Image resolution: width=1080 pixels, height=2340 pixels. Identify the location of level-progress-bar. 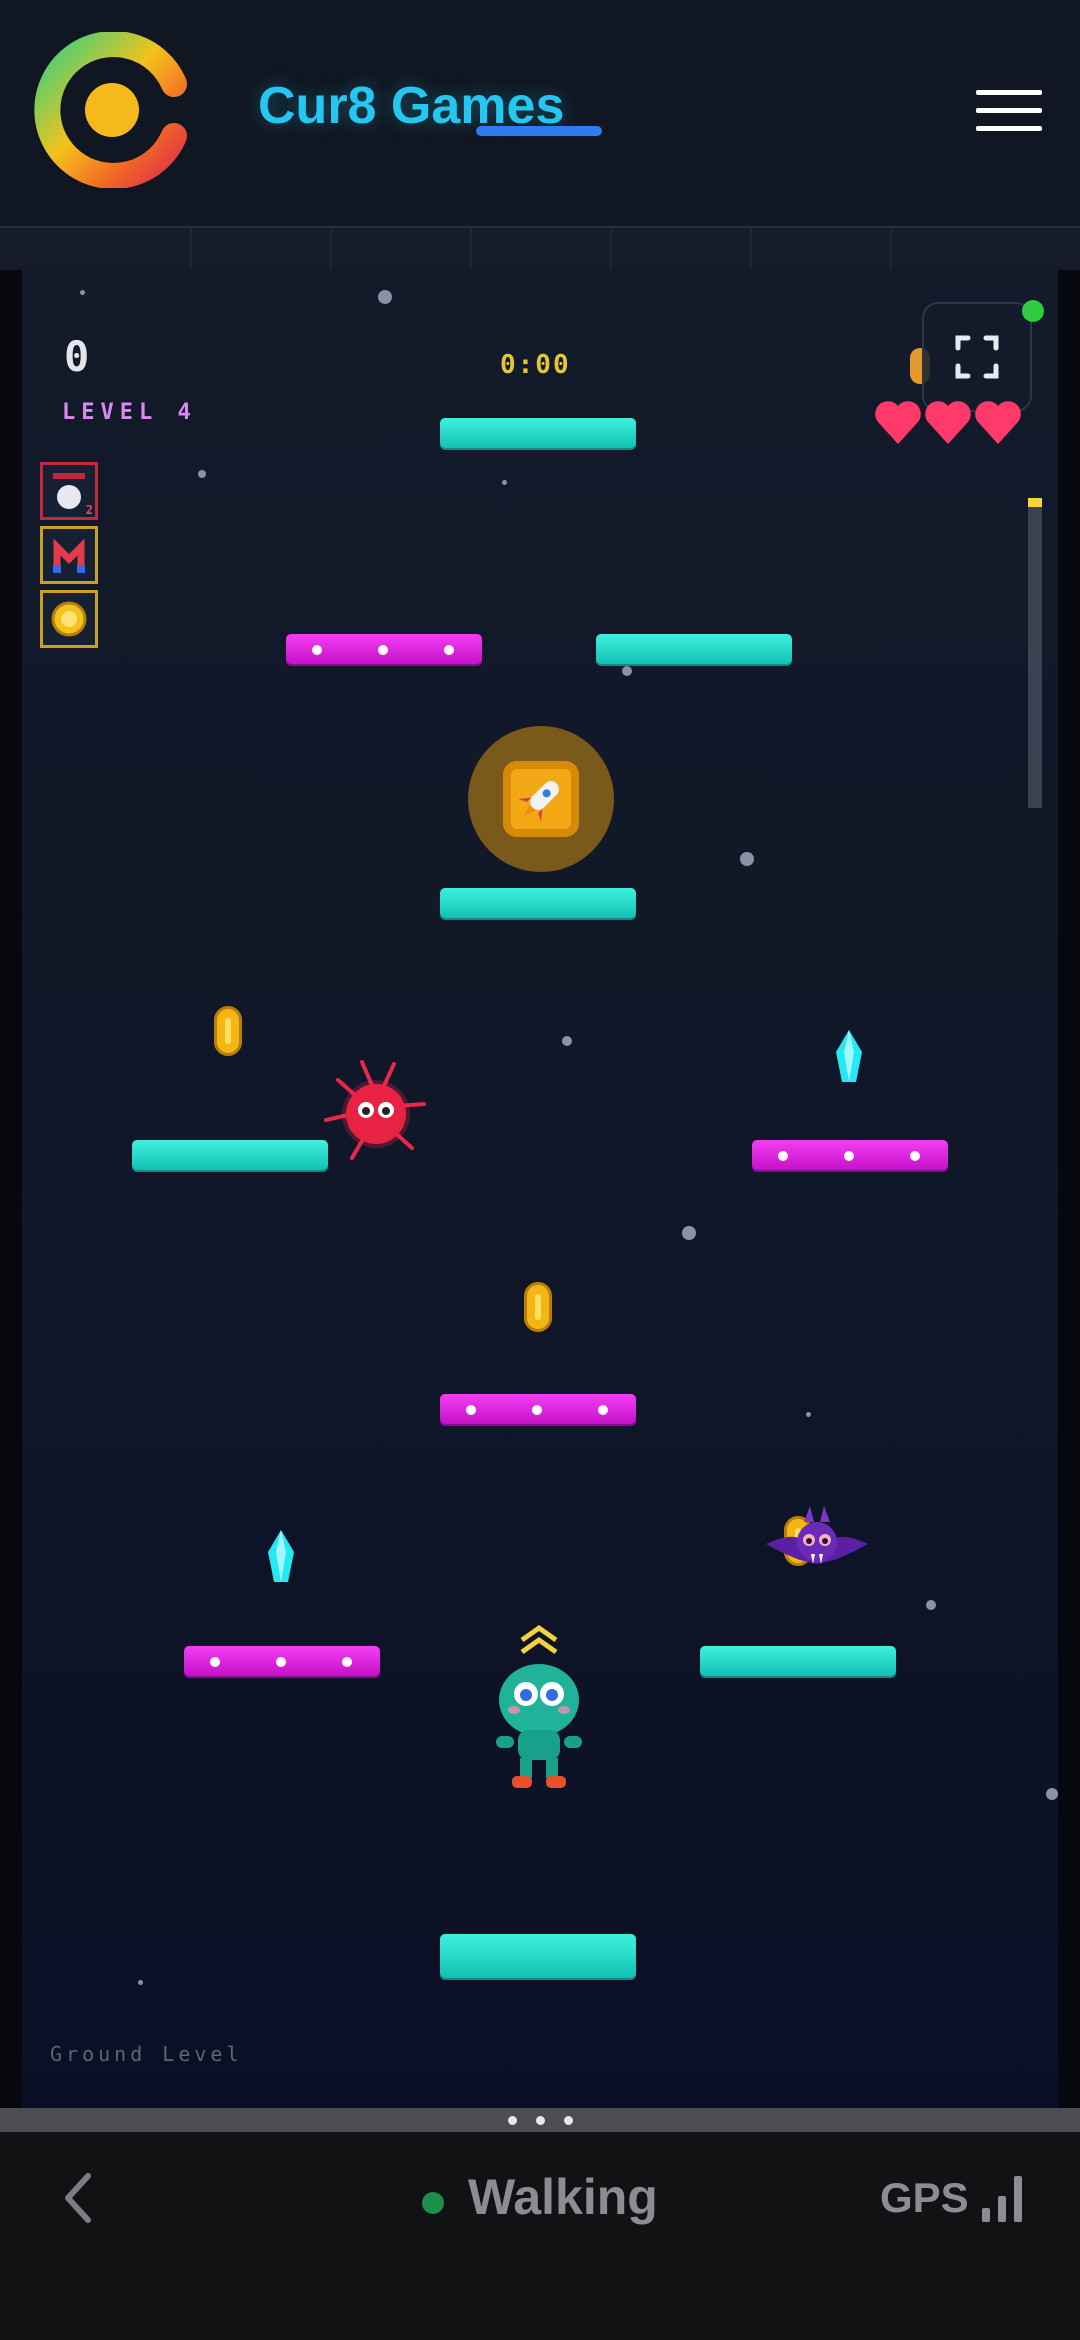
(1035, 653).